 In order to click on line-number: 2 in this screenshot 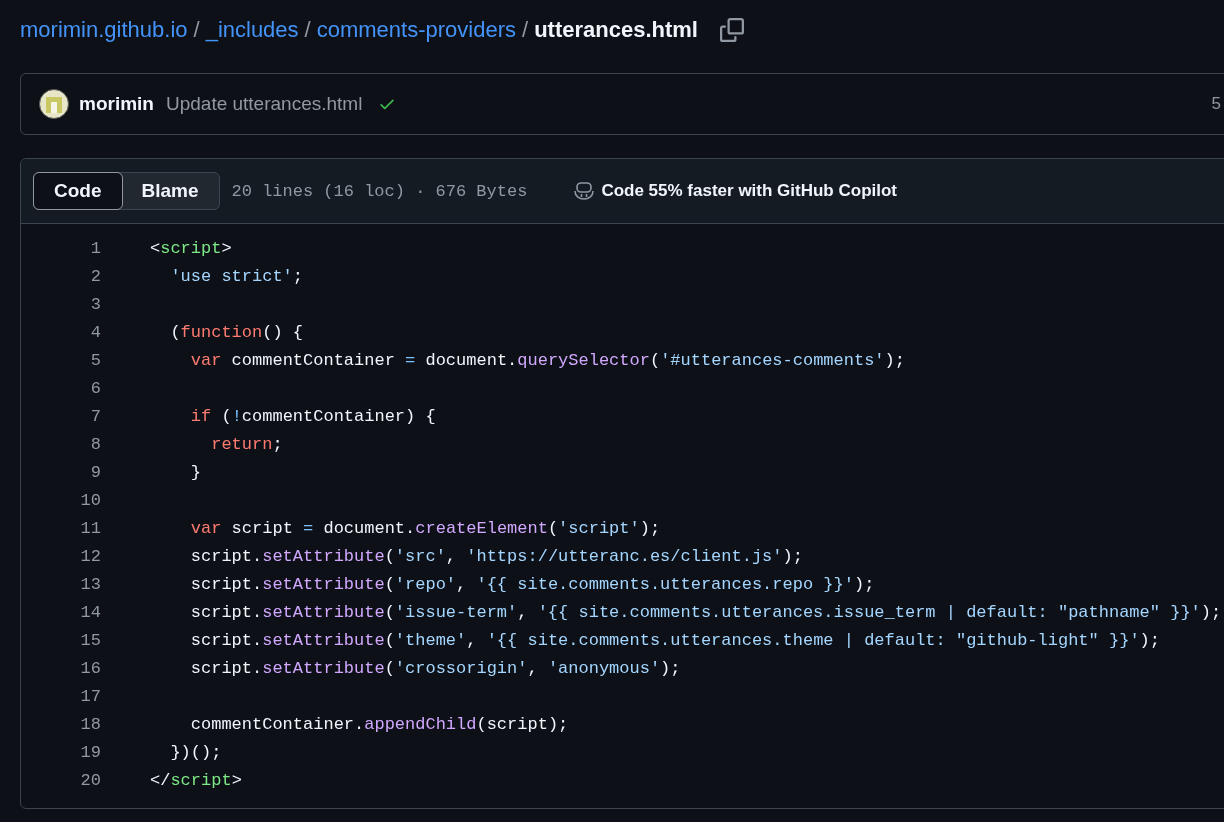, I will do `click(95, 276)`.